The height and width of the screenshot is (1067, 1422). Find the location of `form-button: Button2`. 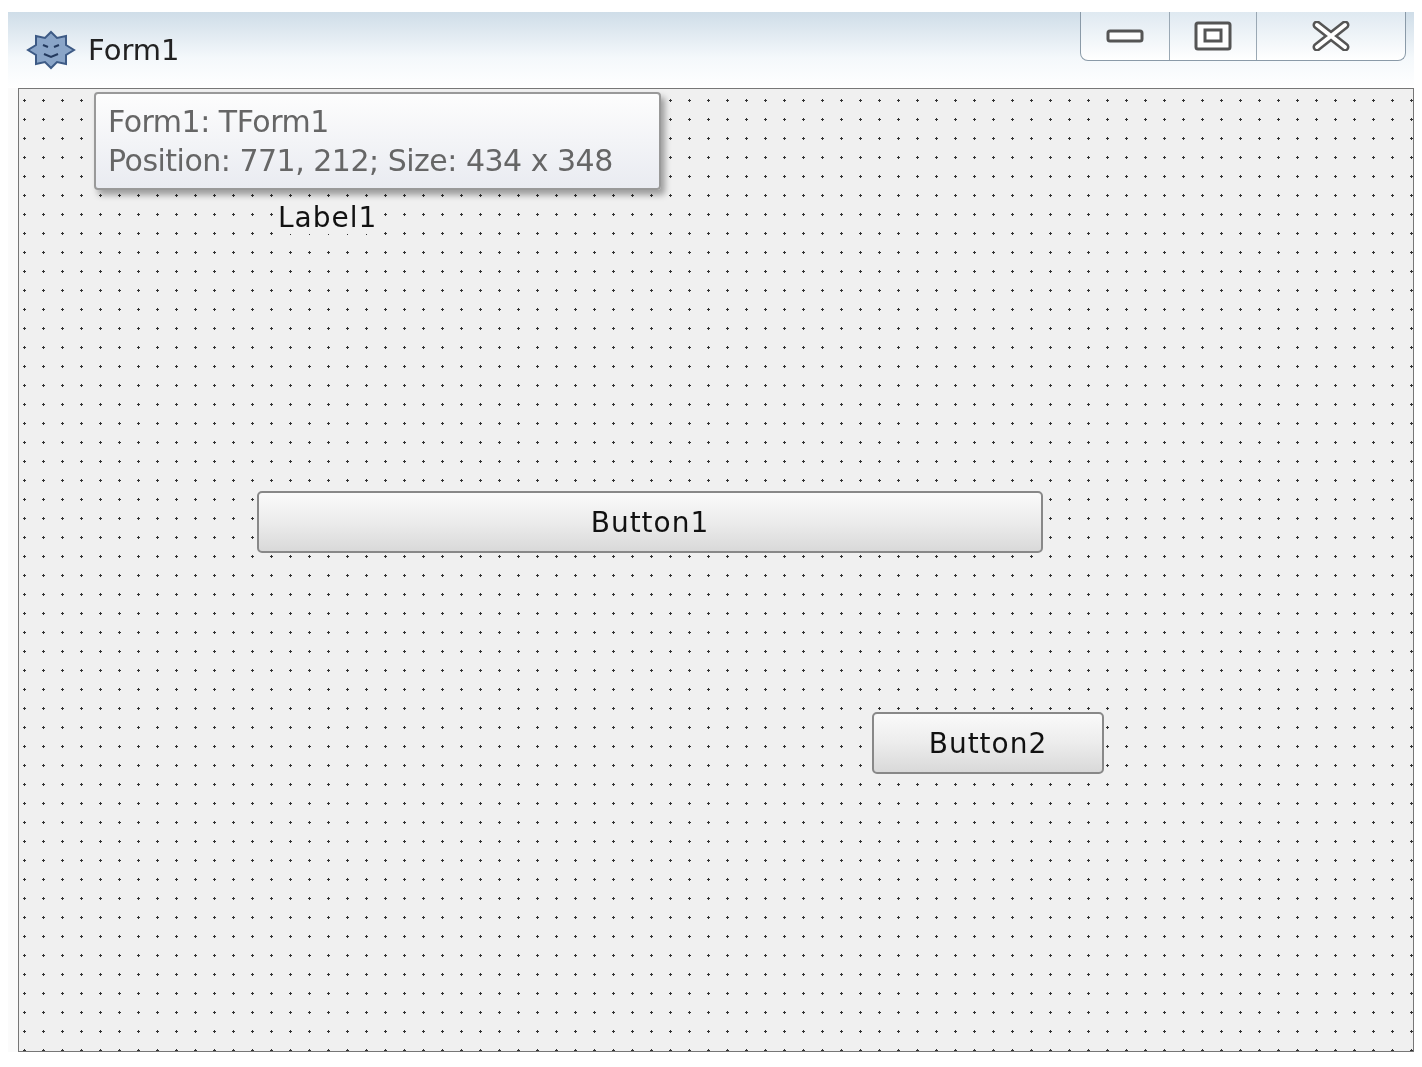

form-button: Button2 is located at coordinates (988, 743).